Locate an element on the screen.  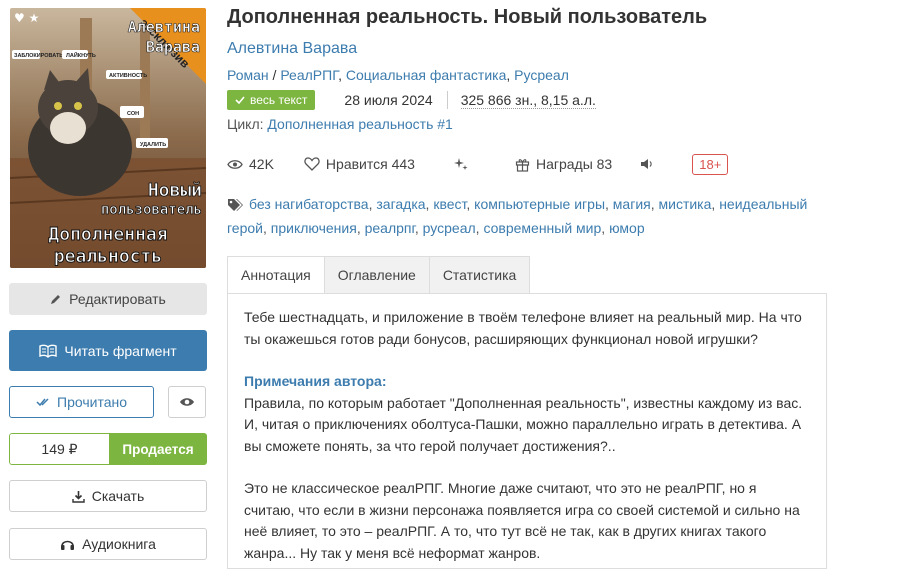
download-label: Скачать is located at coordinates (118, 496).